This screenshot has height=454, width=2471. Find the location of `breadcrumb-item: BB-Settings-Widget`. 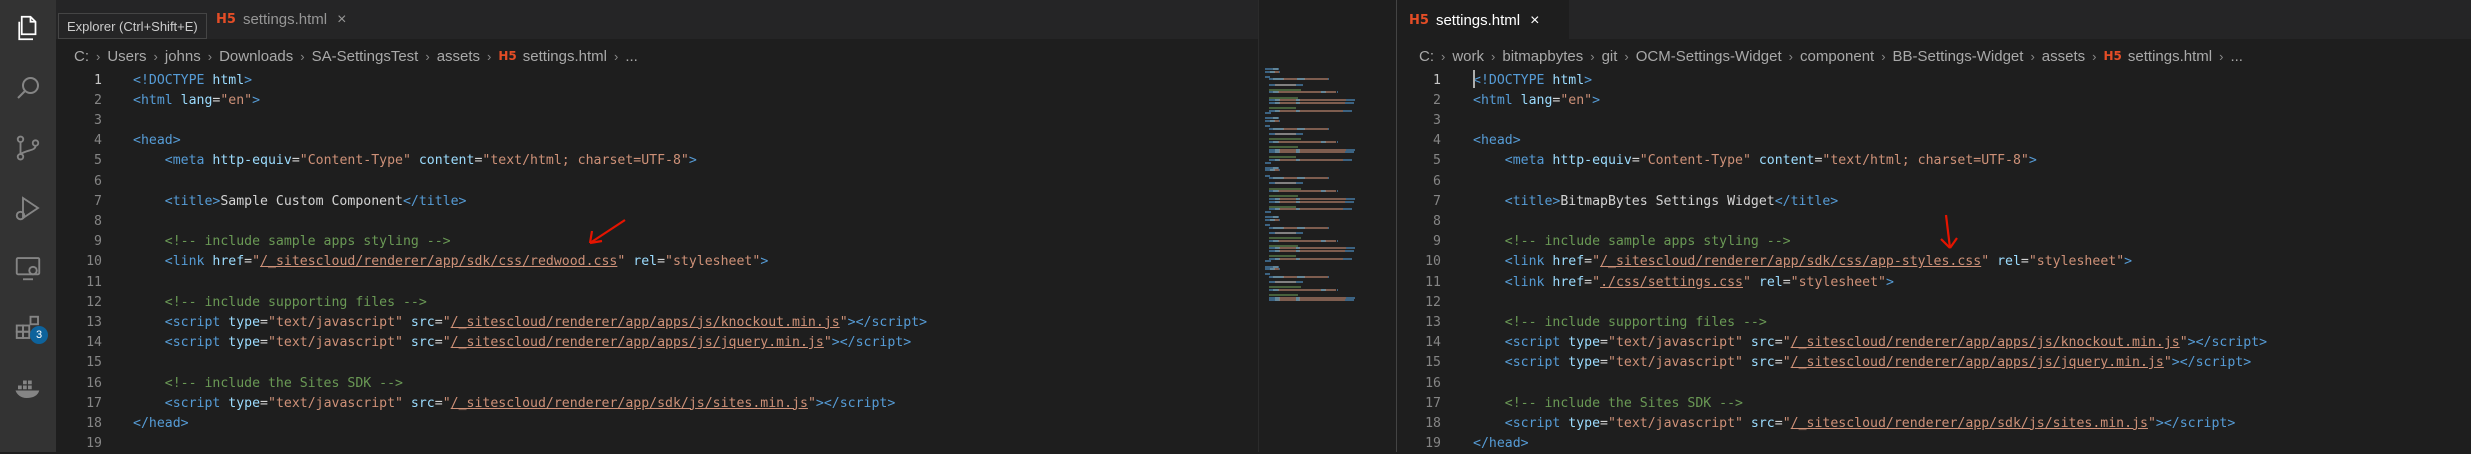

breadcrumb-item: BB-Settings-Widget is located at coordinates (1958, 56).